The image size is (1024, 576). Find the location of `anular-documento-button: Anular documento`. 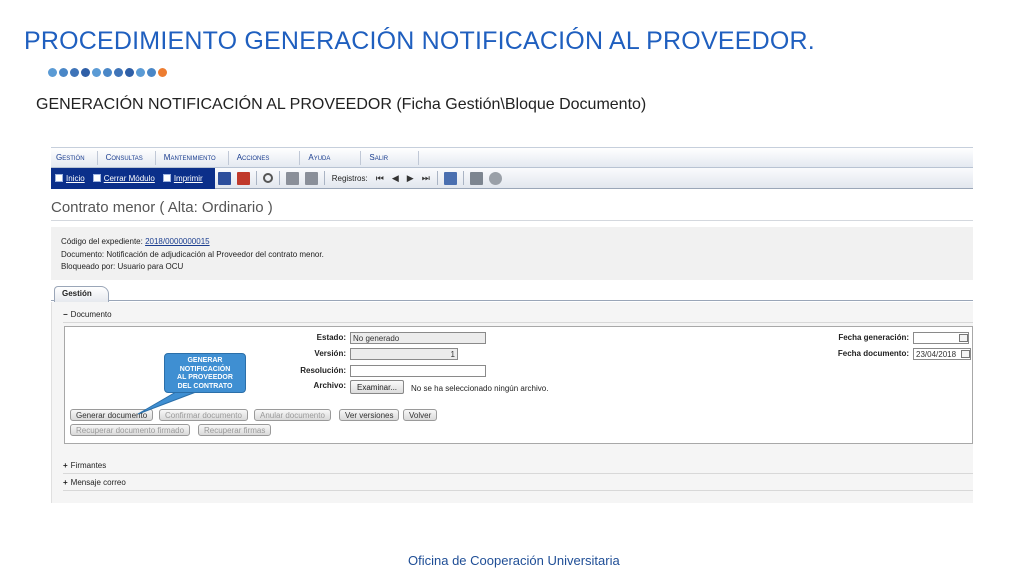

anular-documento-button: Anular documento is located at coordinates (292, 415).